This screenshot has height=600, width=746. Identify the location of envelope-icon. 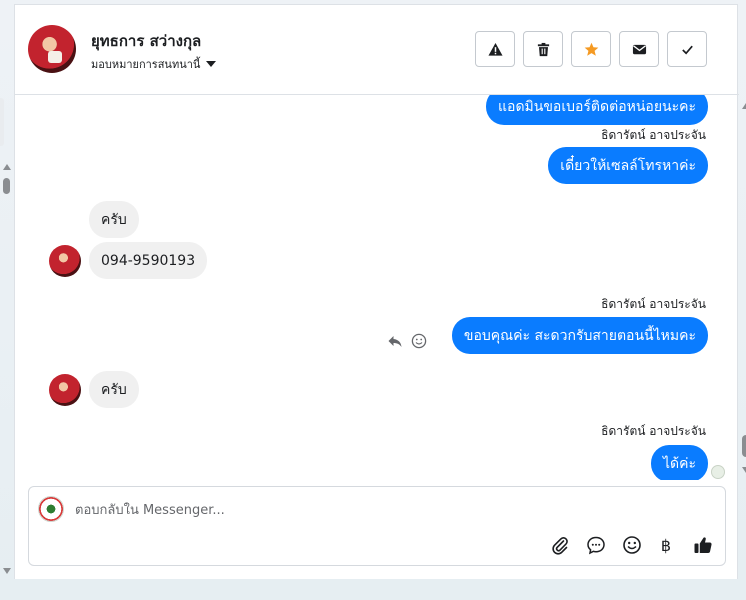
(639, 49).